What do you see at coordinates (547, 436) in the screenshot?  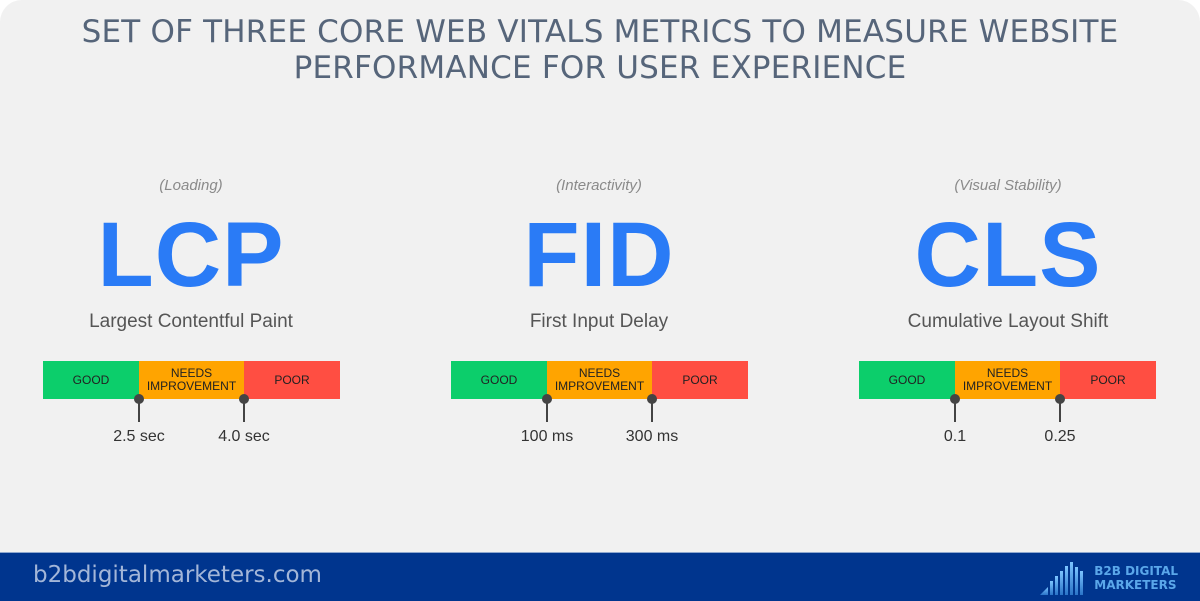 I see `threshold-label: 100 ms` at bounding box center [547, 436].